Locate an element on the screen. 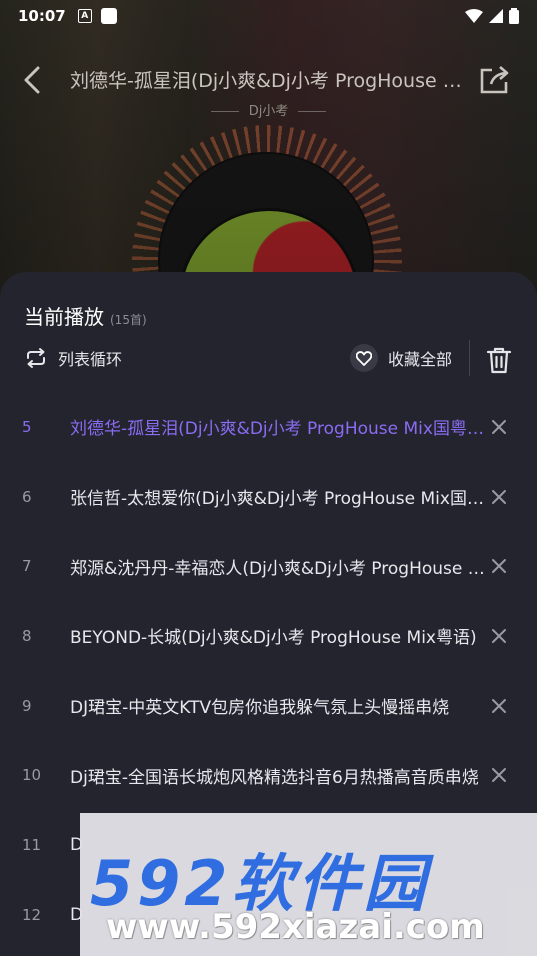 The image size is (537, 956). list-item: 9 DJ珺宝-中英文KTV包房你追我躲气氛上头慢摇串烧 is located at coordinates (268, 706).